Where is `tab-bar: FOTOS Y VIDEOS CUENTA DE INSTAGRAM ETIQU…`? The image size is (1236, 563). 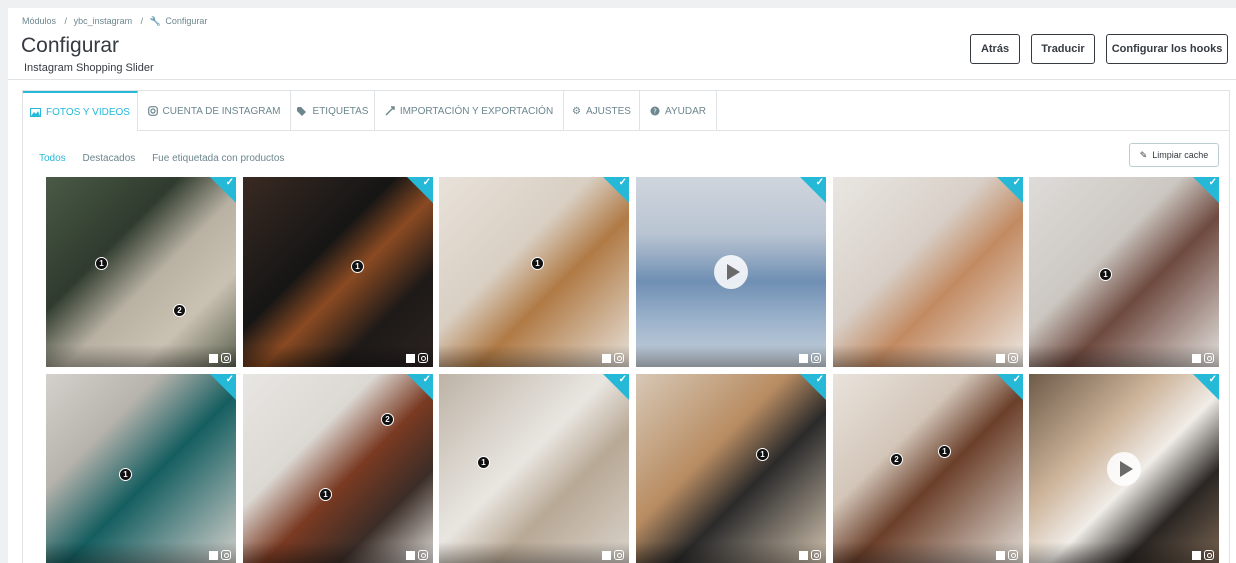 tab-bar: FOTOS Y VIDEOS CUENTA DE INSTAGRAM ETIQU… is located at coordinates (626, 111).